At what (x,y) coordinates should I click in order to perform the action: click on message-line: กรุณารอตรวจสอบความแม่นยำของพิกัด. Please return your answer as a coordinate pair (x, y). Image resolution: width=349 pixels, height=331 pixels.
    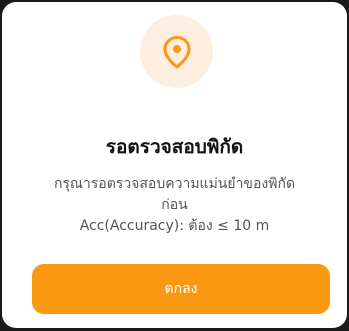
    Looking at the image, I should click on (174, 184).